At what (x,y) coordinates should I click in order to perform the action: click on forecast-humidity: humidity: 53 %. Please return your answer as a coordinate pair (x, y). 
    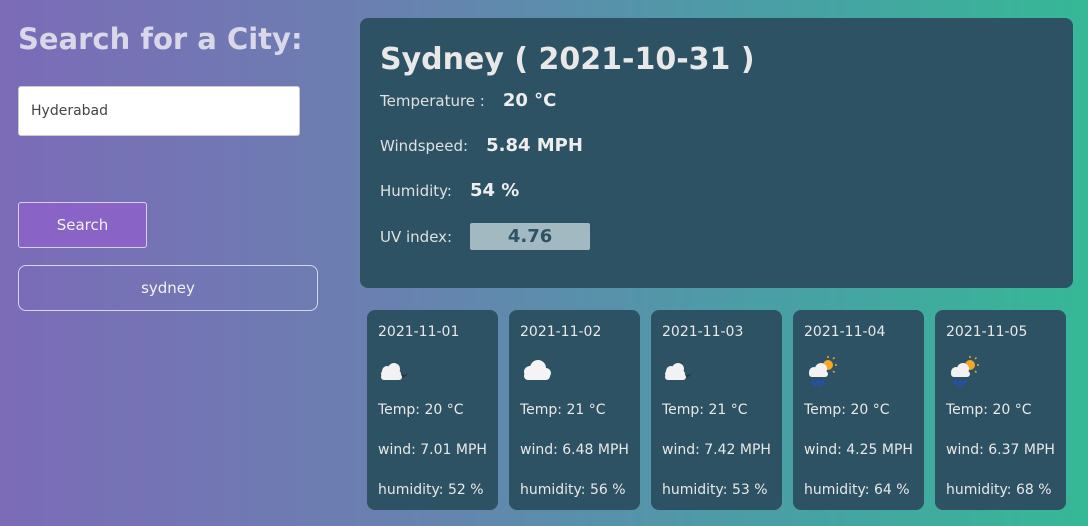
    Looking at the image, I should click on (715, 490).